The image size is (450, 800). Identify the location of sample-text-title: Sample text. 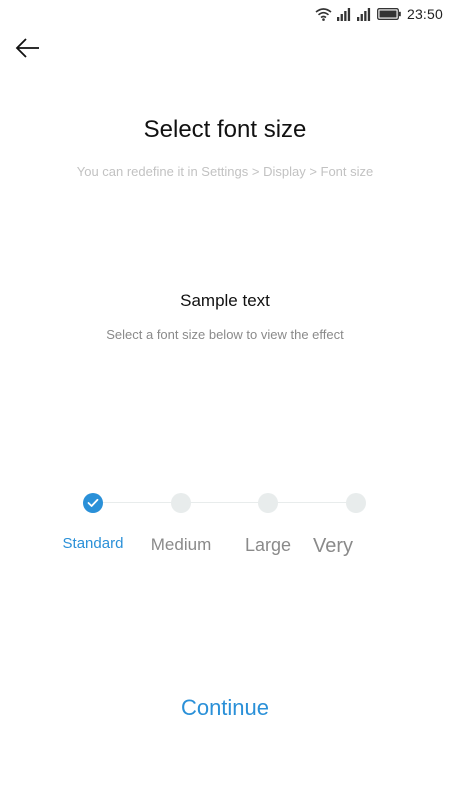
(225, 300).